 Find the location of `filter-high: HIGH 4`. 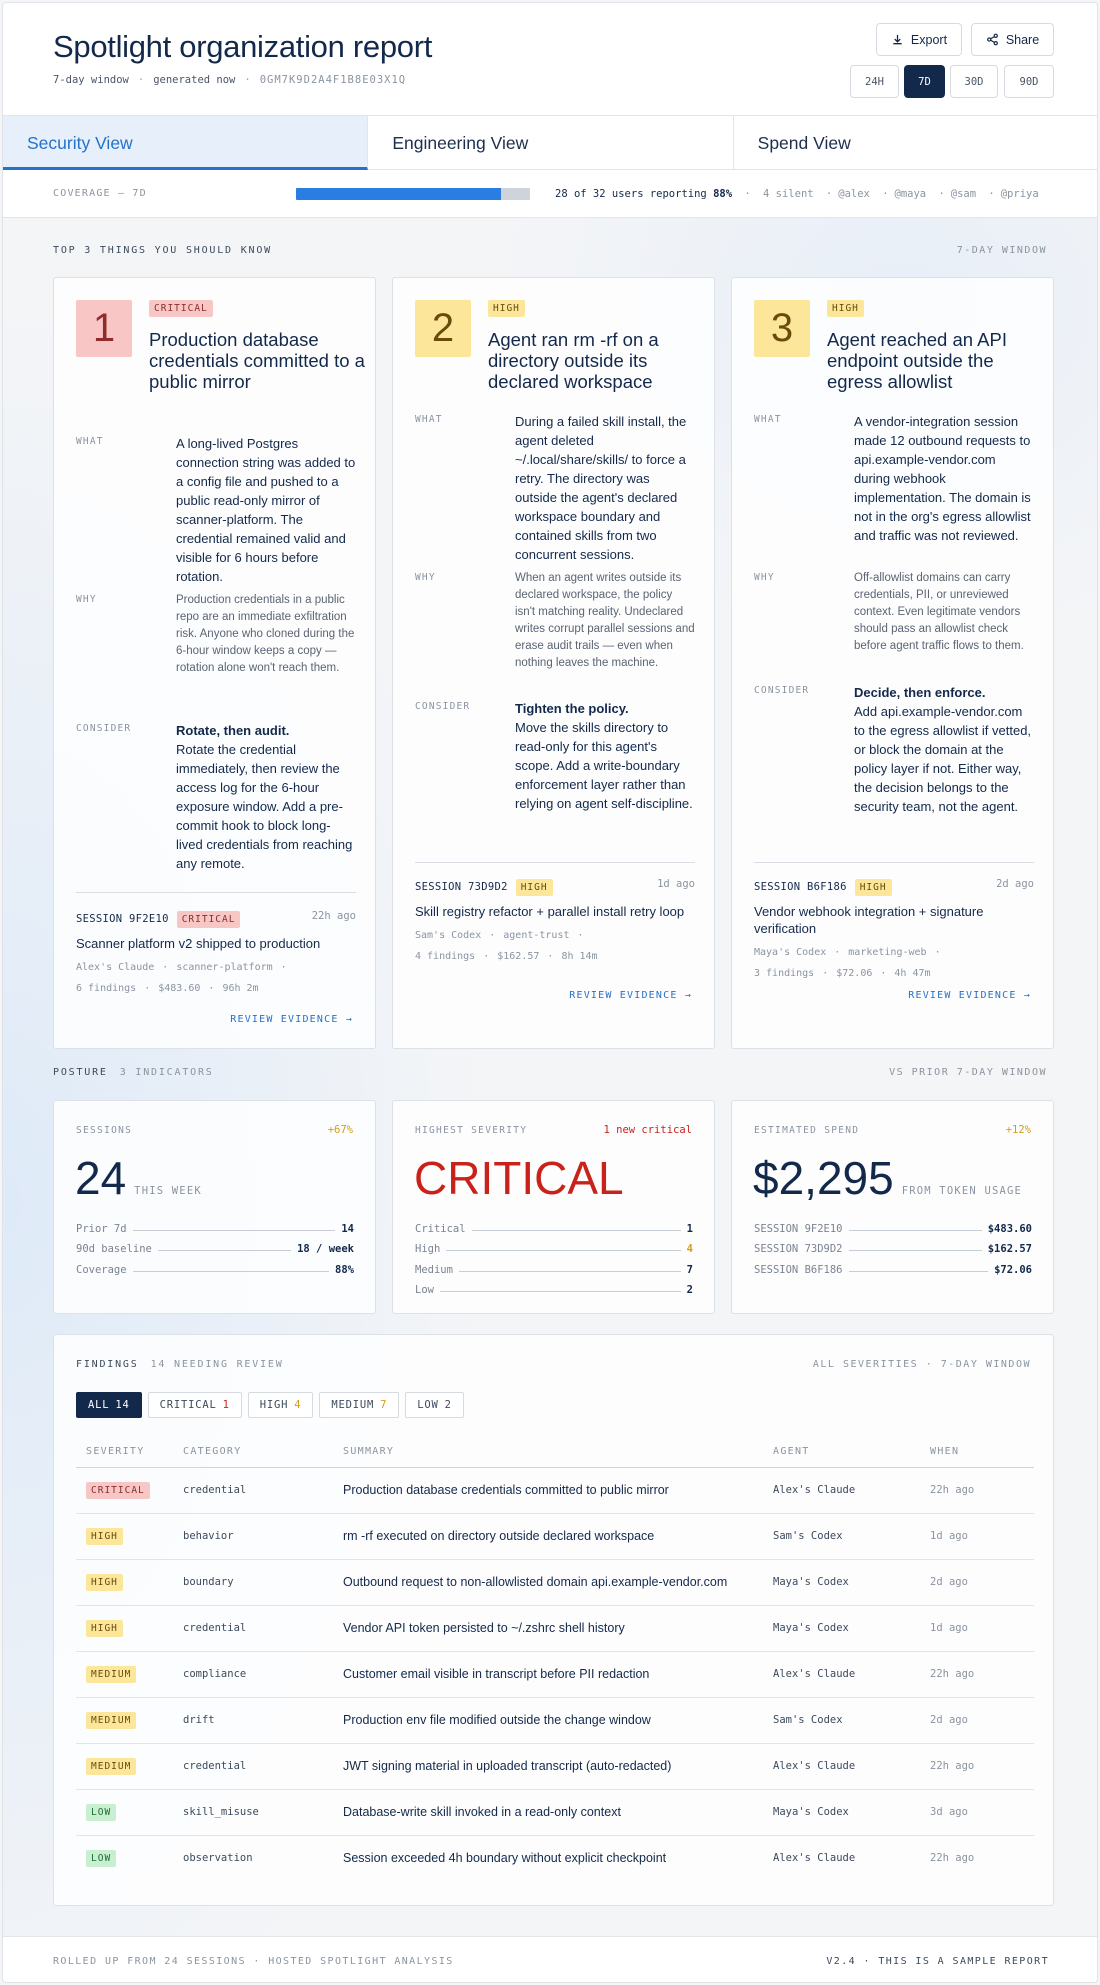

filter-high: HIGH 4 is located at coordinates (280, 1405).